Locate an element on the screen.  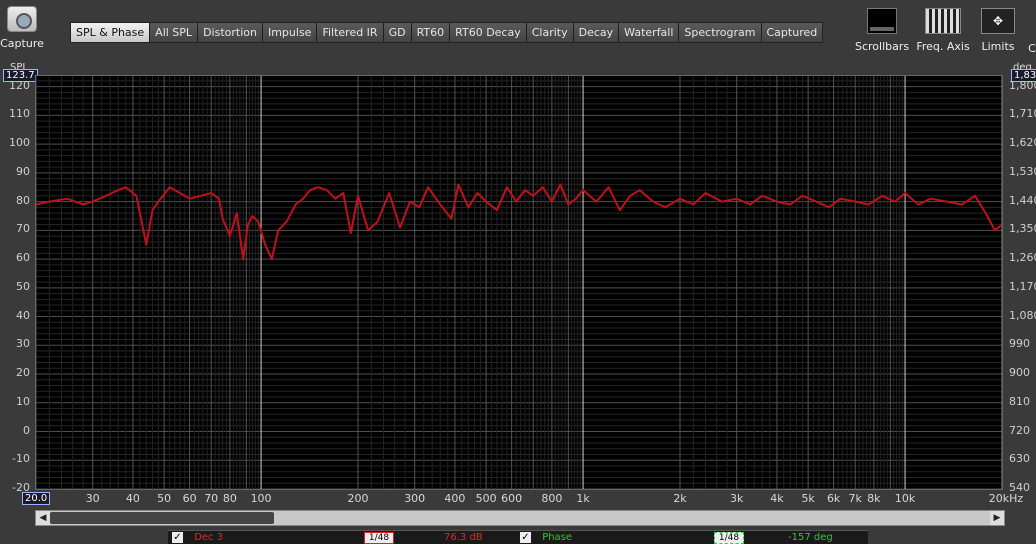
tab-impulse: Impulse is located at coordinates (290, 32).